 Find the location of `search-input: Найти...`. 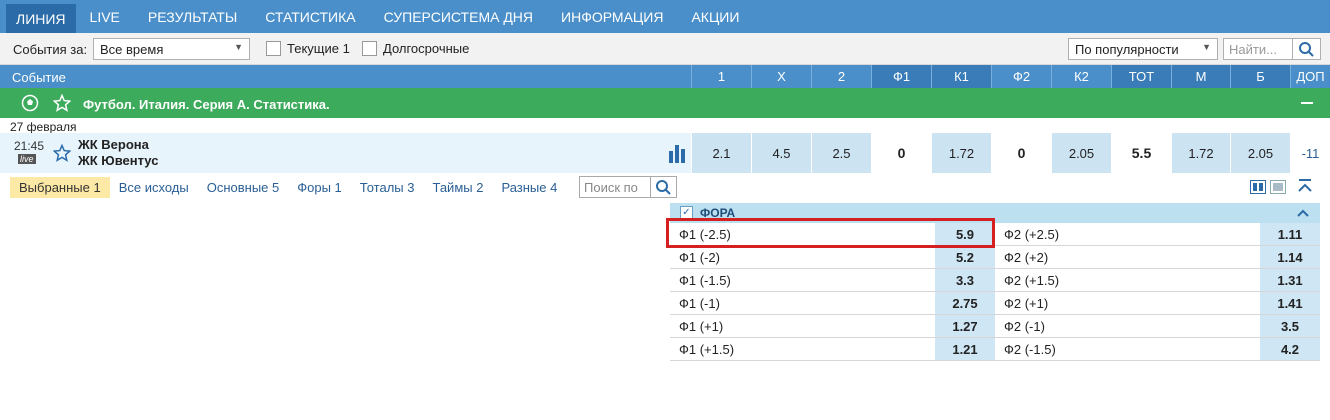

search-input: Найти... is located at coordinates (1272, 49).